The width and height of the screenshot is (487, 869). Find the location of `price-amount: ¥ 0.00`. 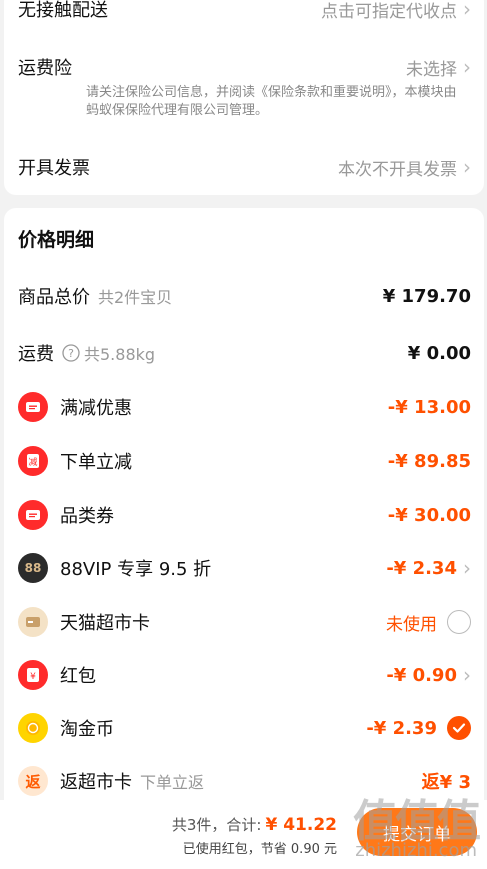

price-amount: ¥ 0.00 is located at coordinates (439, 353).